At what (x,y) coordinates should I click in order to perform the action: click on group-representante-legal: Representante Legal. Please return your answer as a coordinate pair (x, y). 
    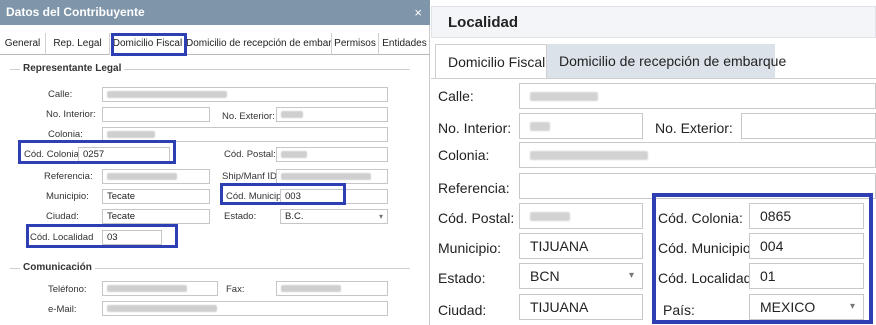
    Looking at the image, I should click on (72, 68).